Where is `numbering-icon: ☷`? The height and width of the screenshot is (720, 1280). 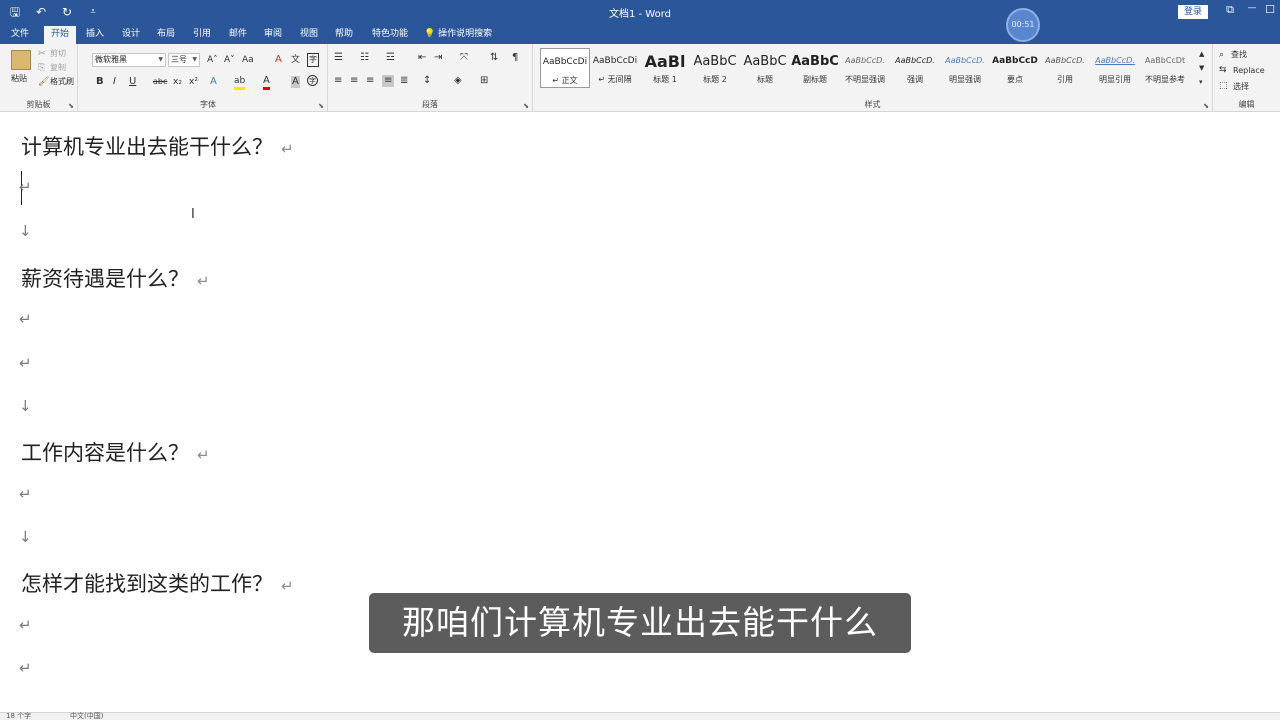 numbering-icon: ☷ is located at coordinates (364, 58).